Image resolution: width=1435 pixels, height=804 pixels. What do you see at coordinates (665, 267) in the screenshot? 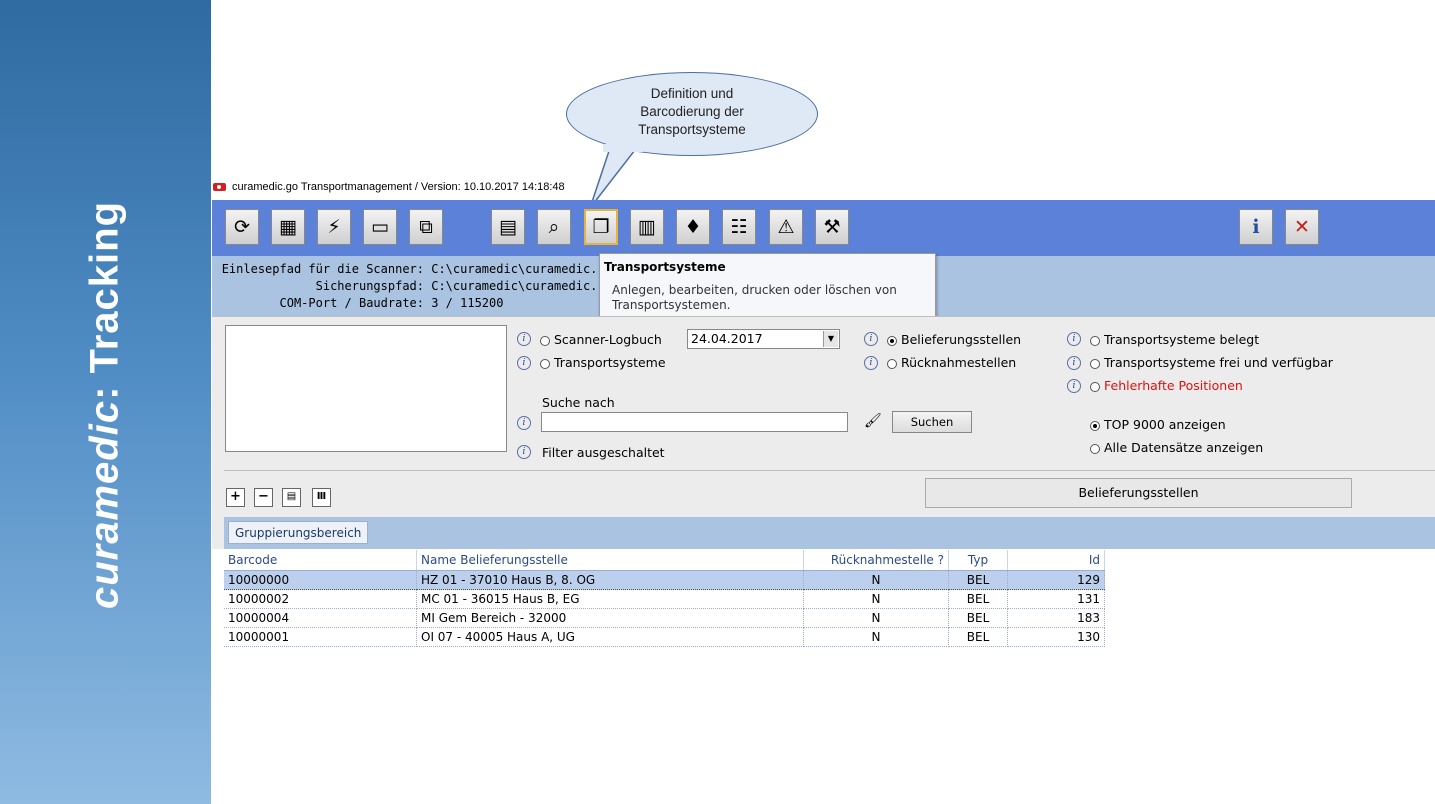
I see `tooltip-title: Transportsysteme` at bounding box center [665, 267].